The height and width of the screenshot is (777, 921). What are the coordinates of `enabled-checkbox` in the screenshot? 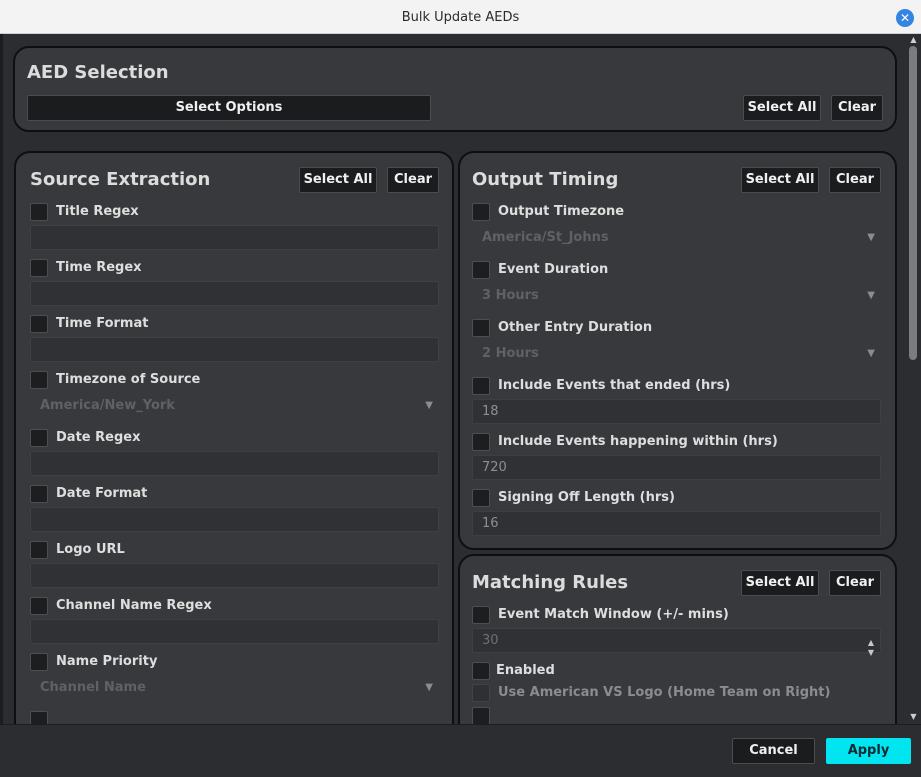 It's located at (481, 671).